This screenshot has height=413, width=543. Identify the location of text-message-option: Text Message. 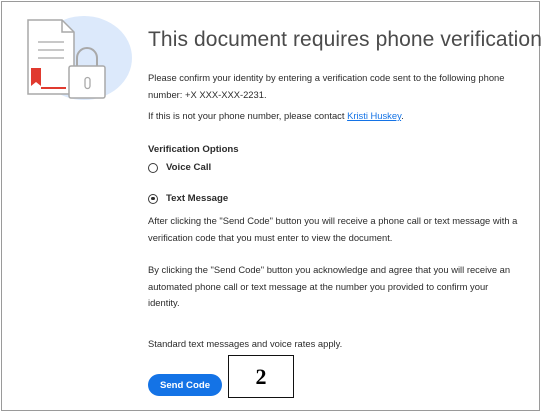
(188, 198).